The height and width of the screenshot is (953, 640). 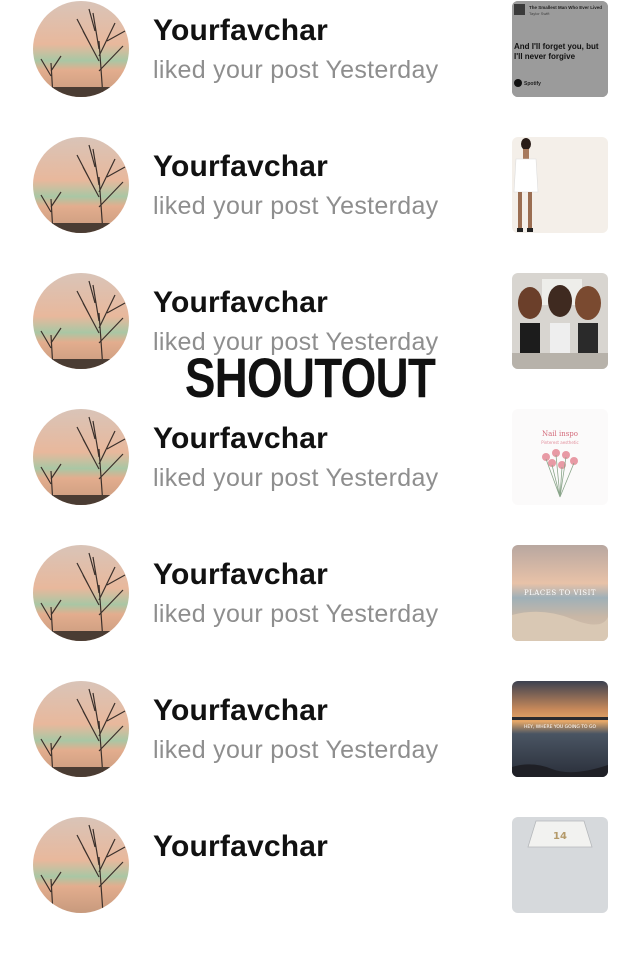 What do you see at coordinates (560, 185) in the screenshot?
I see `post-thumbnail` at bounding box center [560, 185].